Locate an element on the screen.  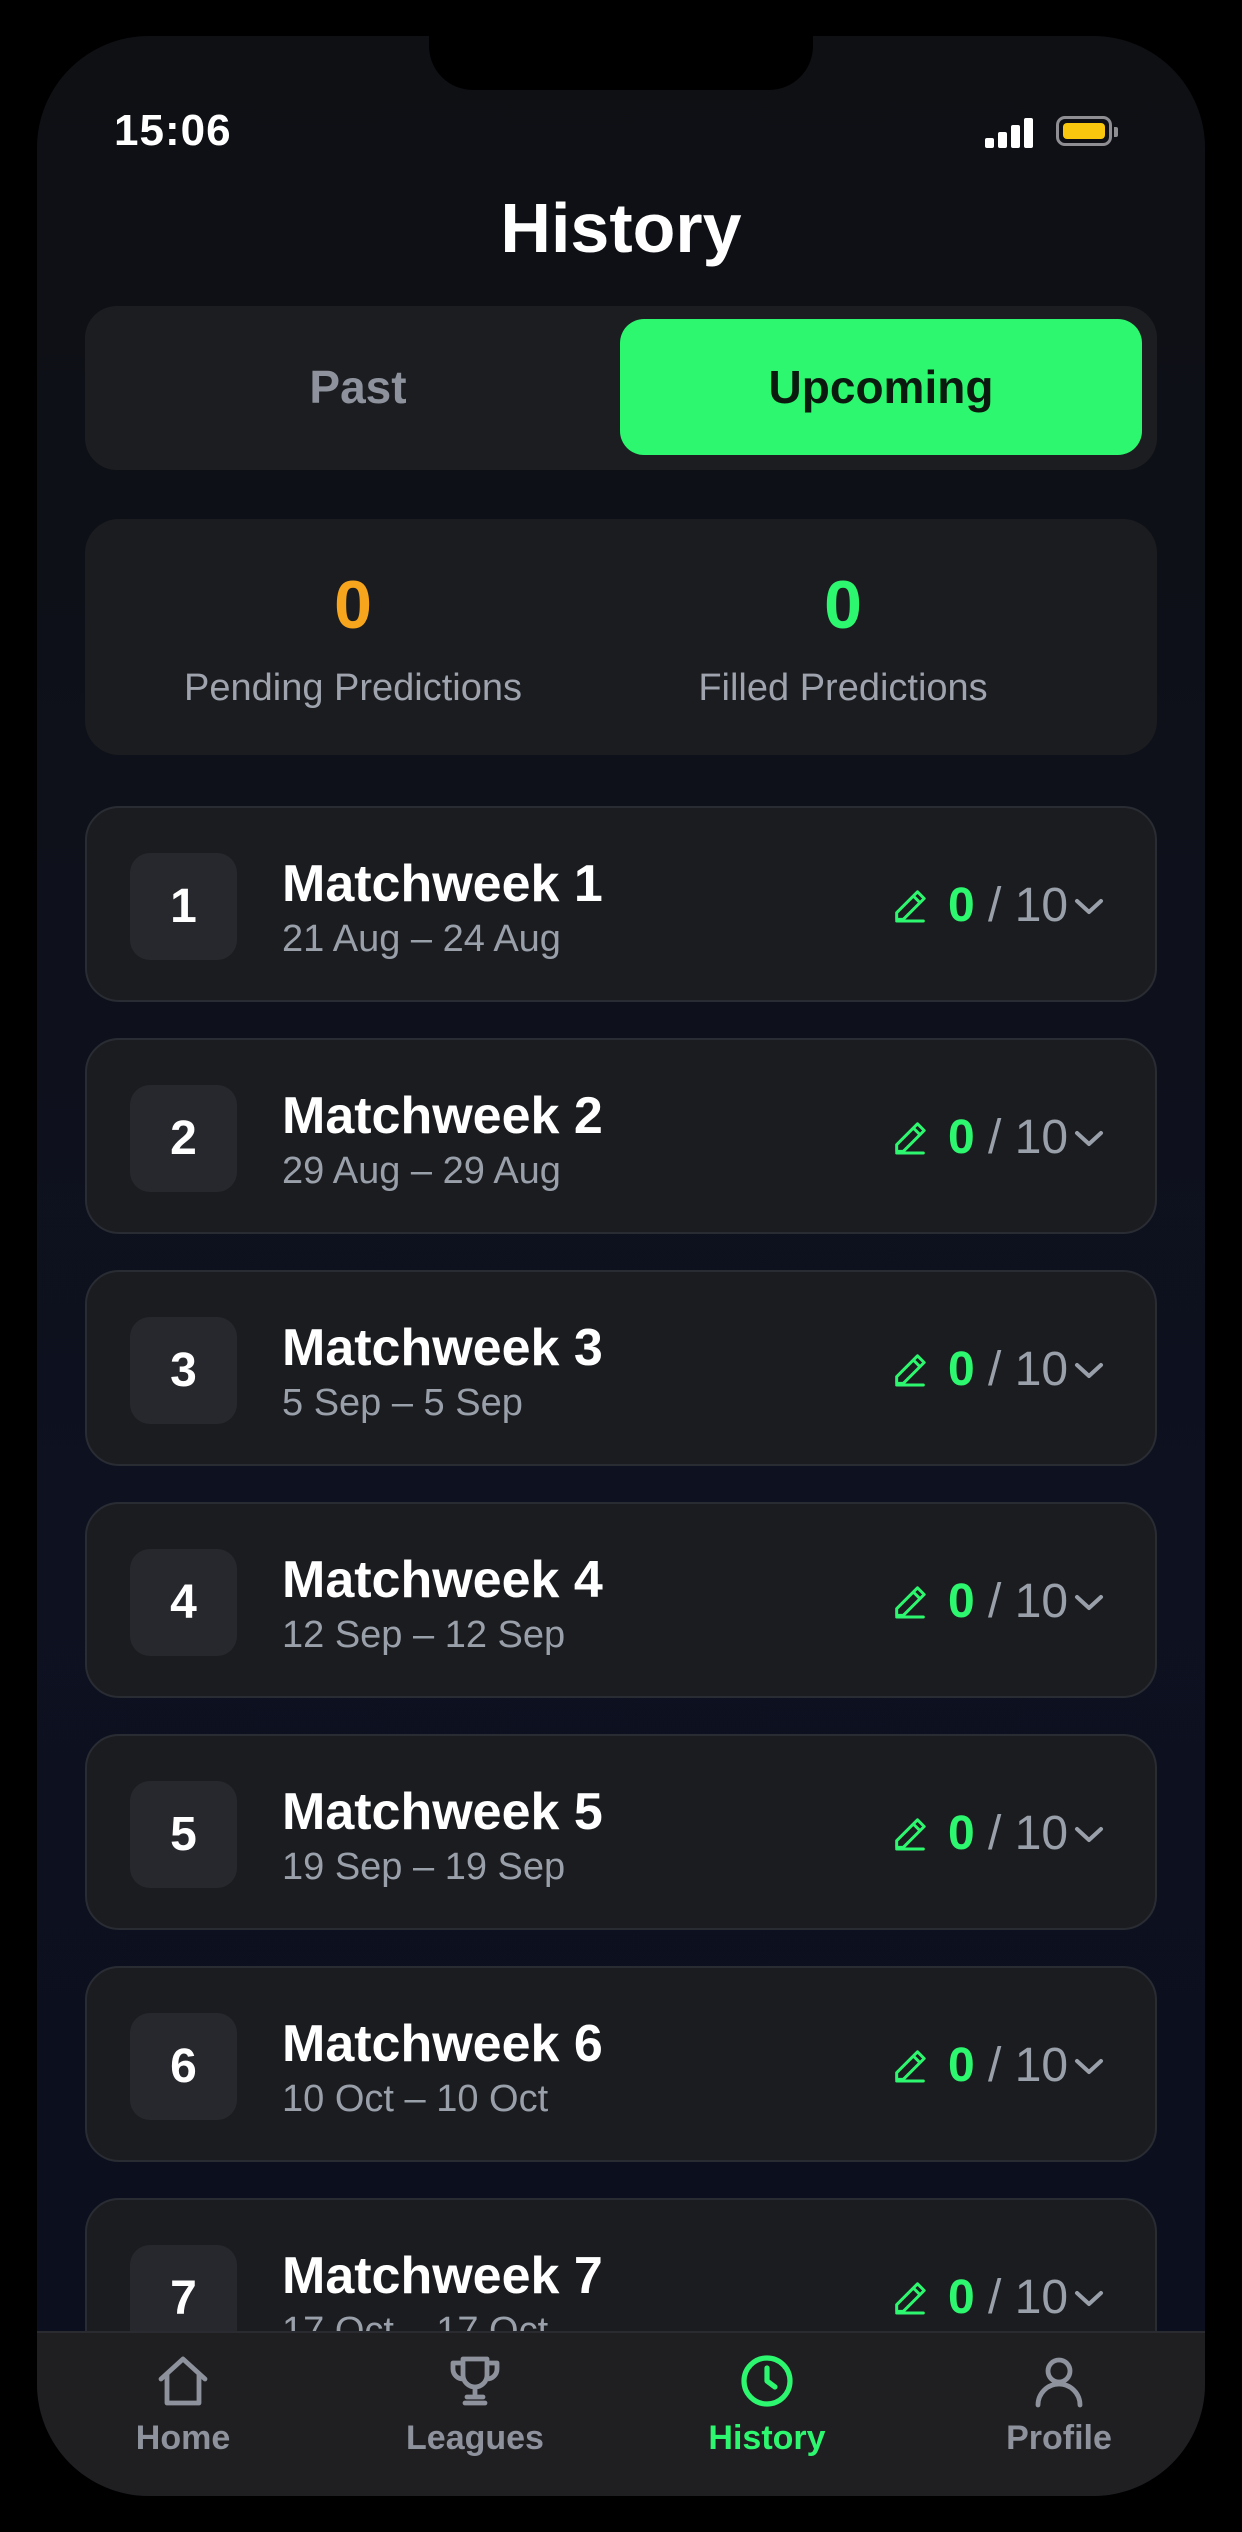
tabbar-label: Profile is located at coordinates (1059, 2438).